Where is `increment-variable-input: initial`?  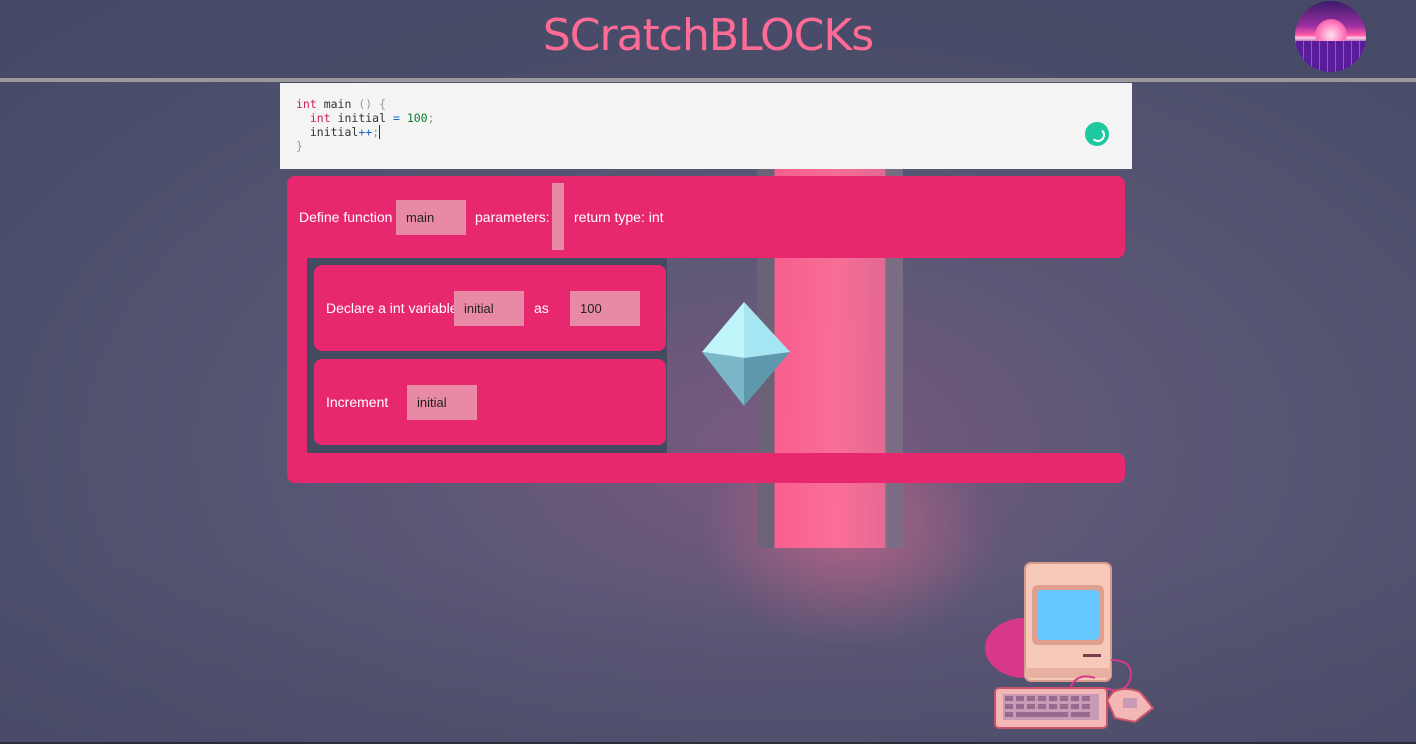
increment-variable-input: initial is located at coordinates (442, 402).